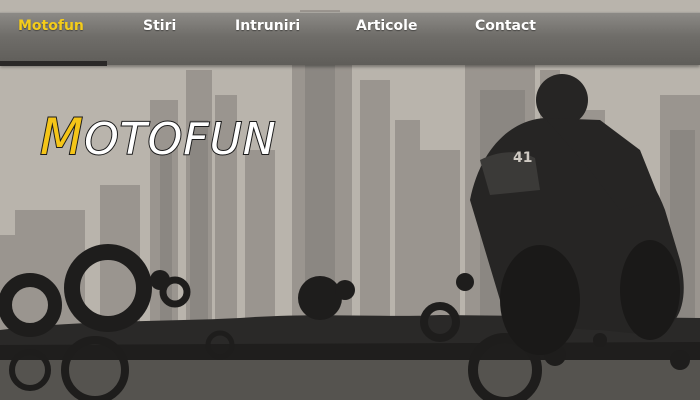 This screenshot has width=700, height=400. Describe the element at coordinates (180, 139) in the screenshot. I see `logo-text: OTOFUN` at that location.